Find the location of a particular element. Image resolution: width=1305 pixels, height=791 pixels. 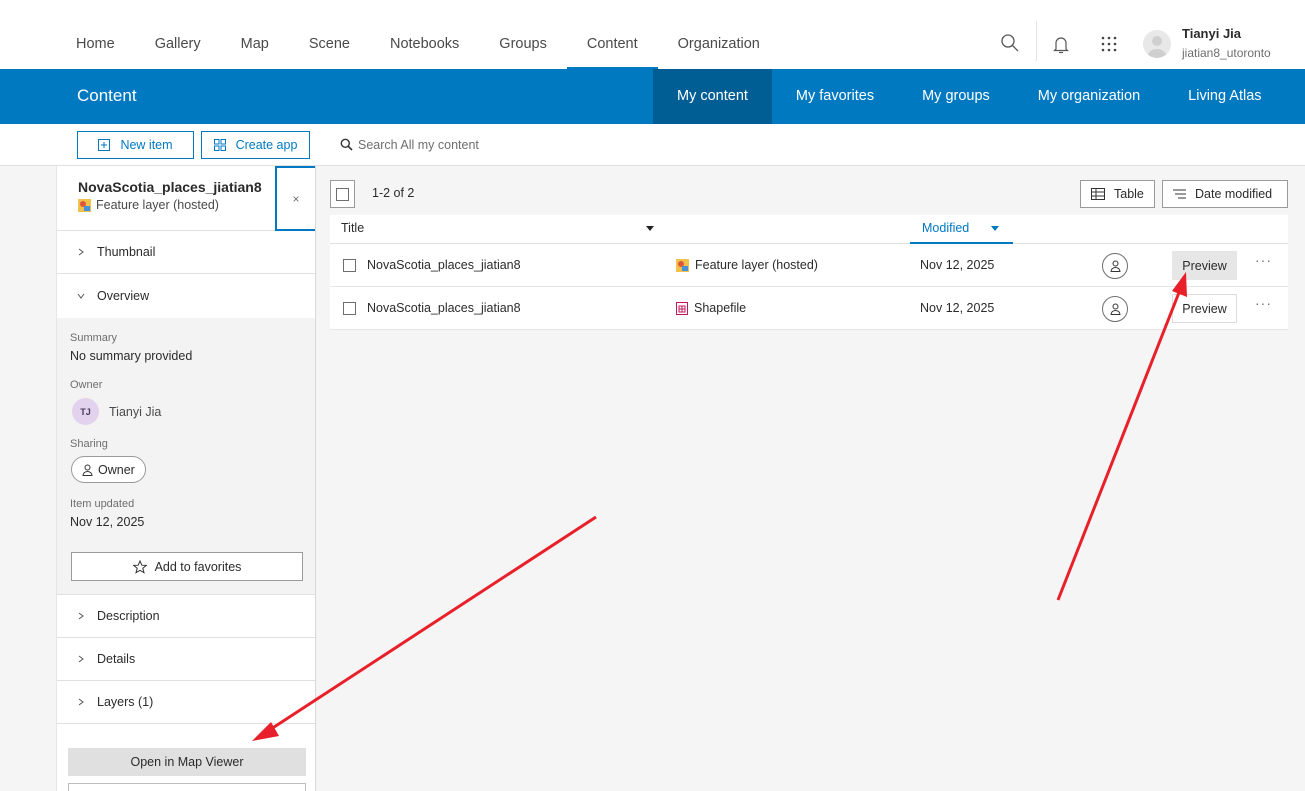

tab-my-favorites: My favorites is located at coordinates (835, 96).